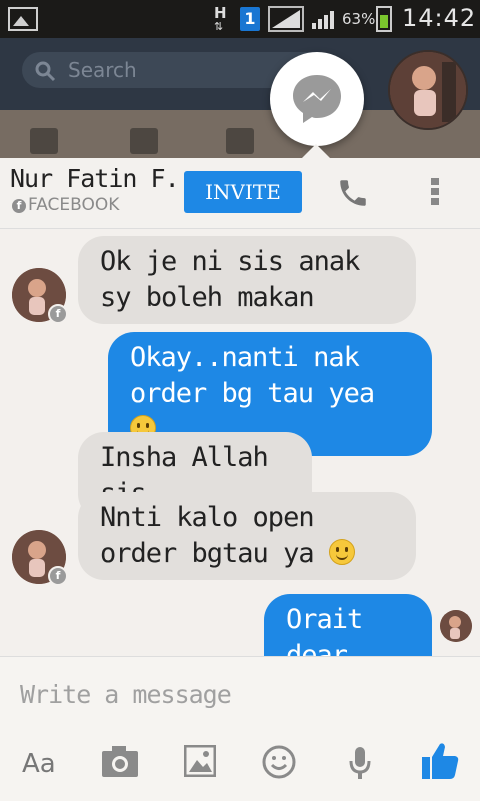 The image size is (480, 801). Describe the element at coordinates (207, 535) in the screenshot. I see `message-text: Nnti kalo open order bgtau ya` at that location.